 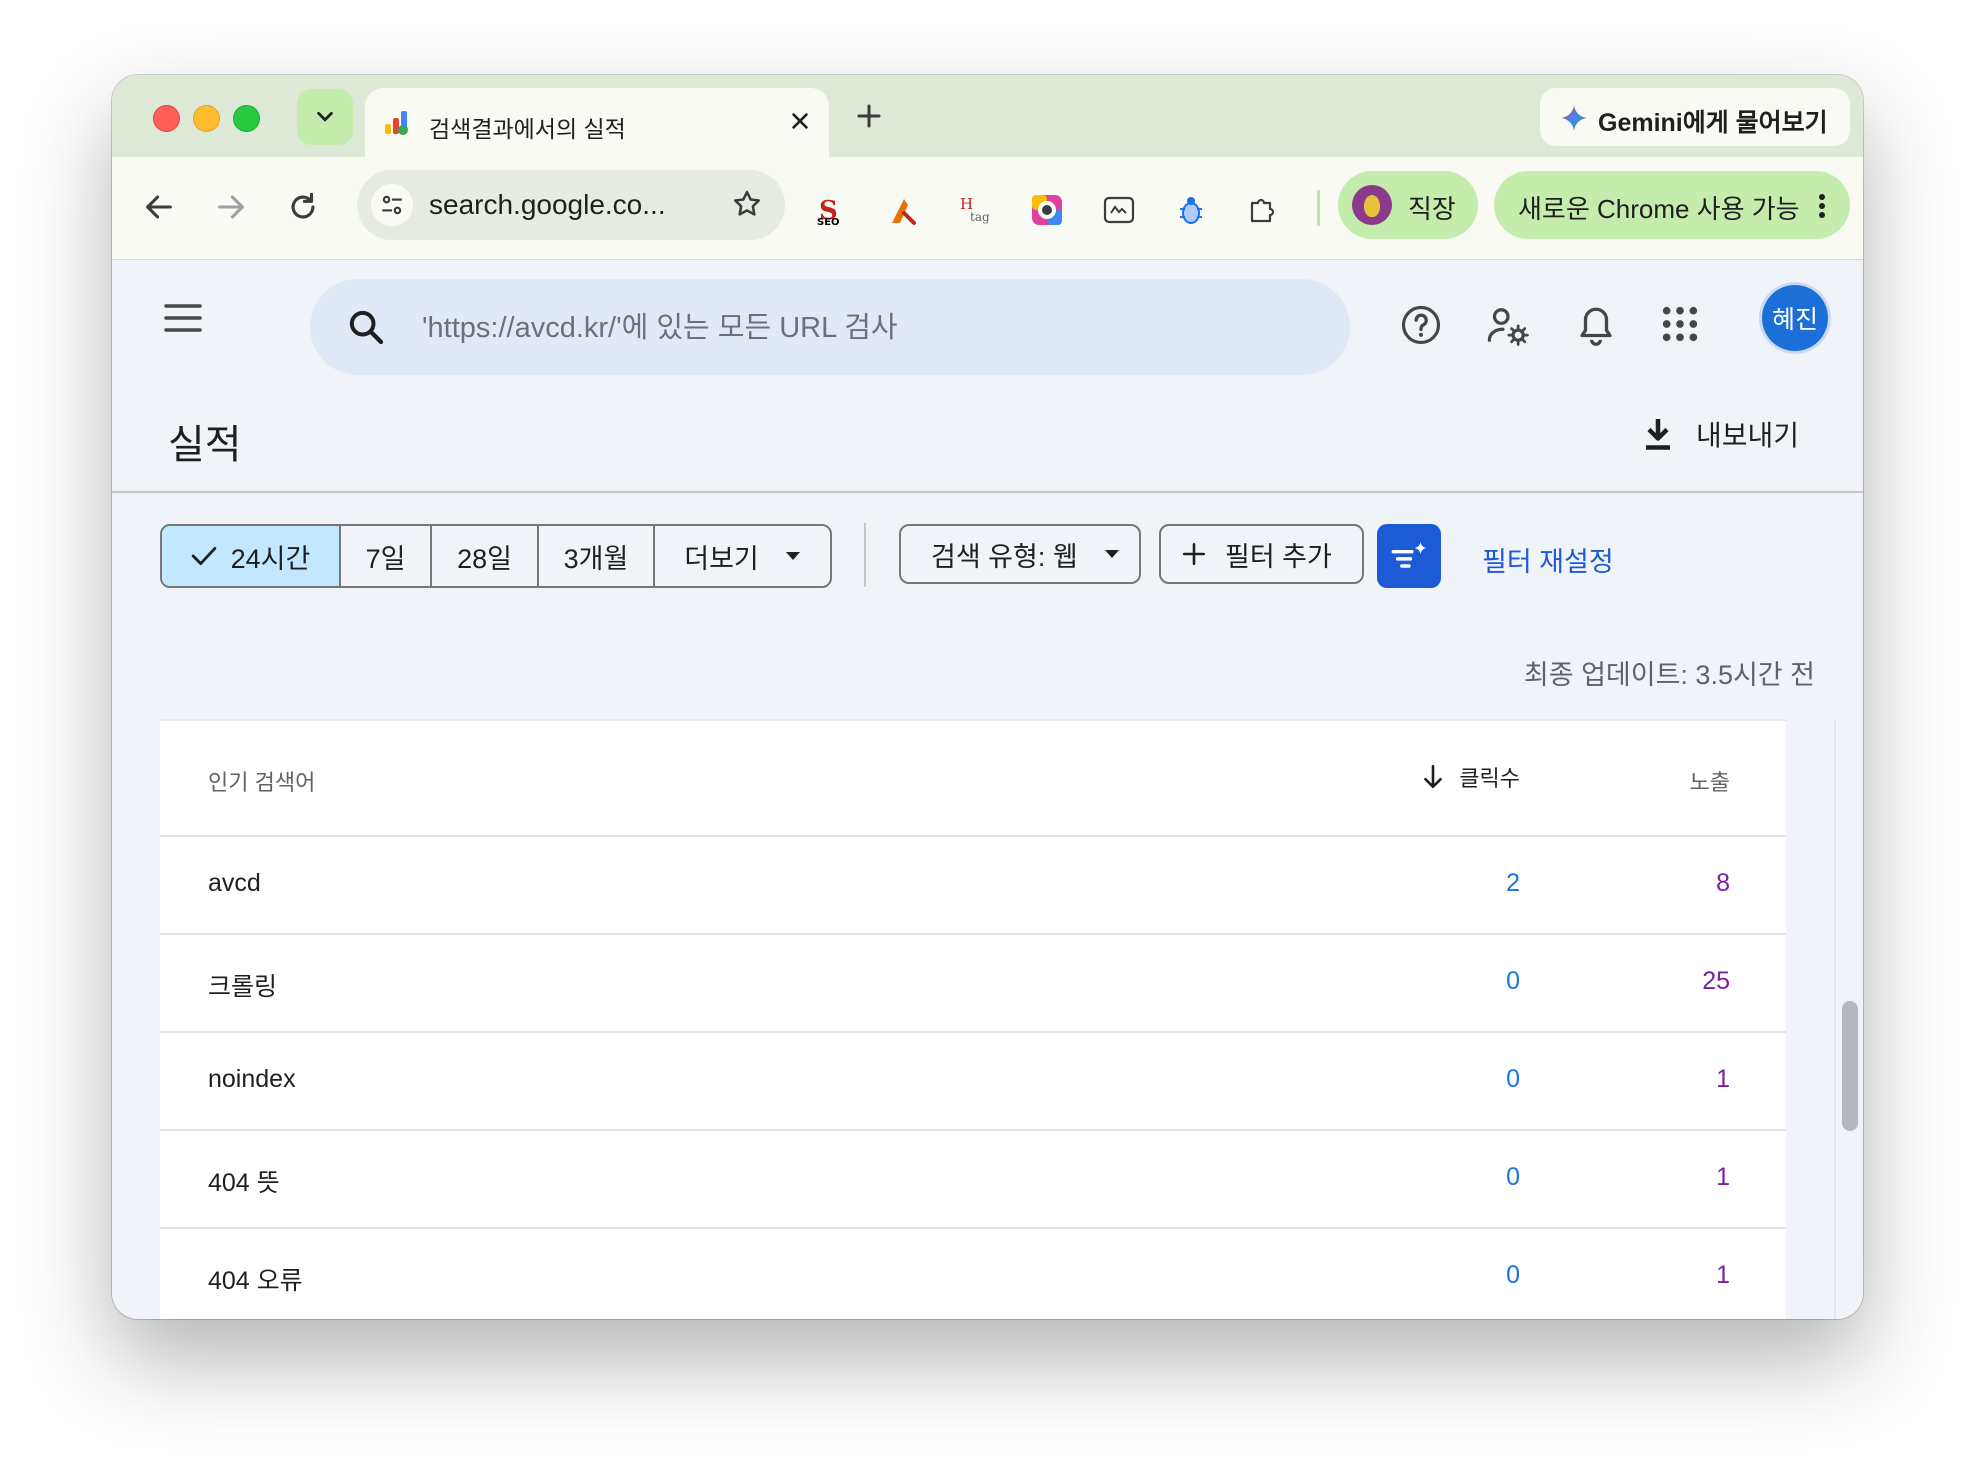 What do you see at coordinates (366, 327) in the screenshot?
I see `search-icon` at bounding box center [366, 327].